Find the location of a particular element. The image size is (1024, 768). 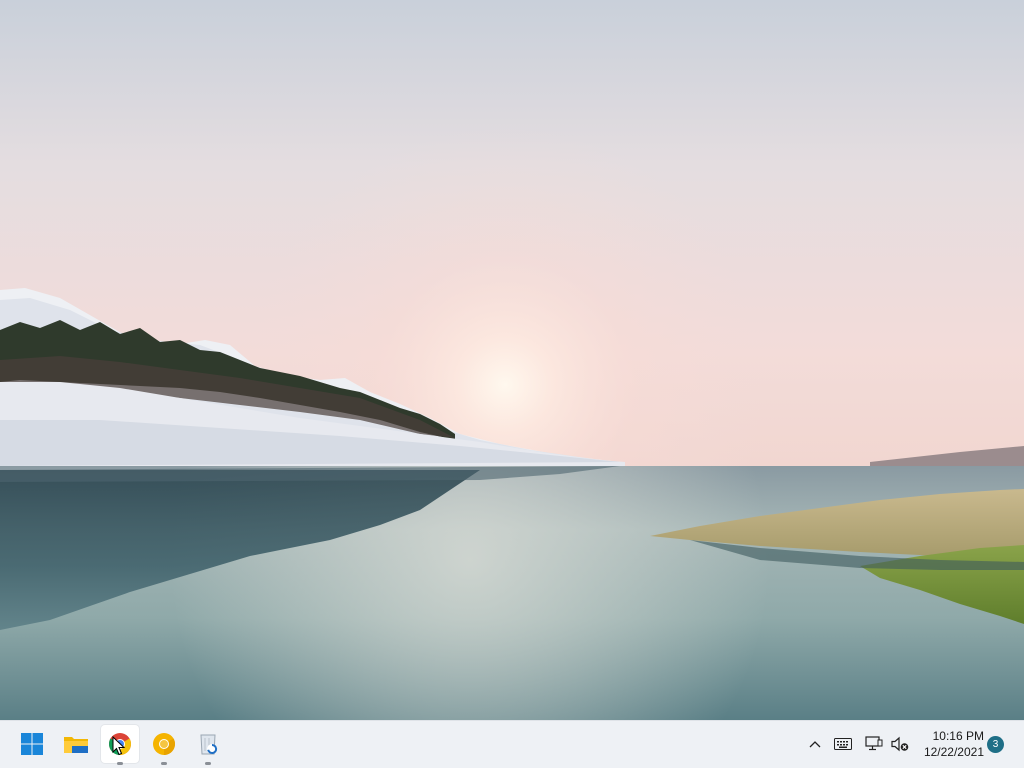

clock-date: 12/22/2021 is located at coordinates (953, 752).